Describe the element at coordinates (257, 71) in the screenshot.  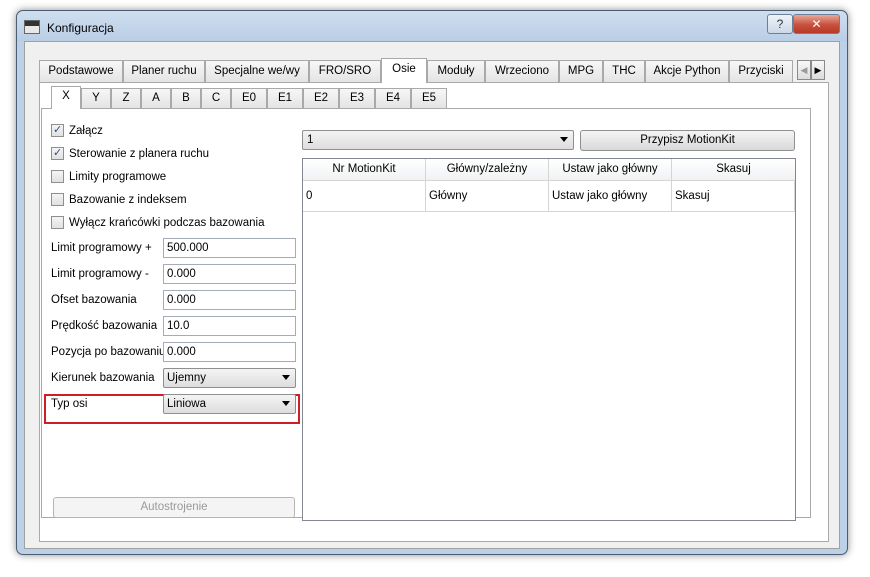
I see `tab-specjalne-we-wy: Specjalne we/wy` at that location.